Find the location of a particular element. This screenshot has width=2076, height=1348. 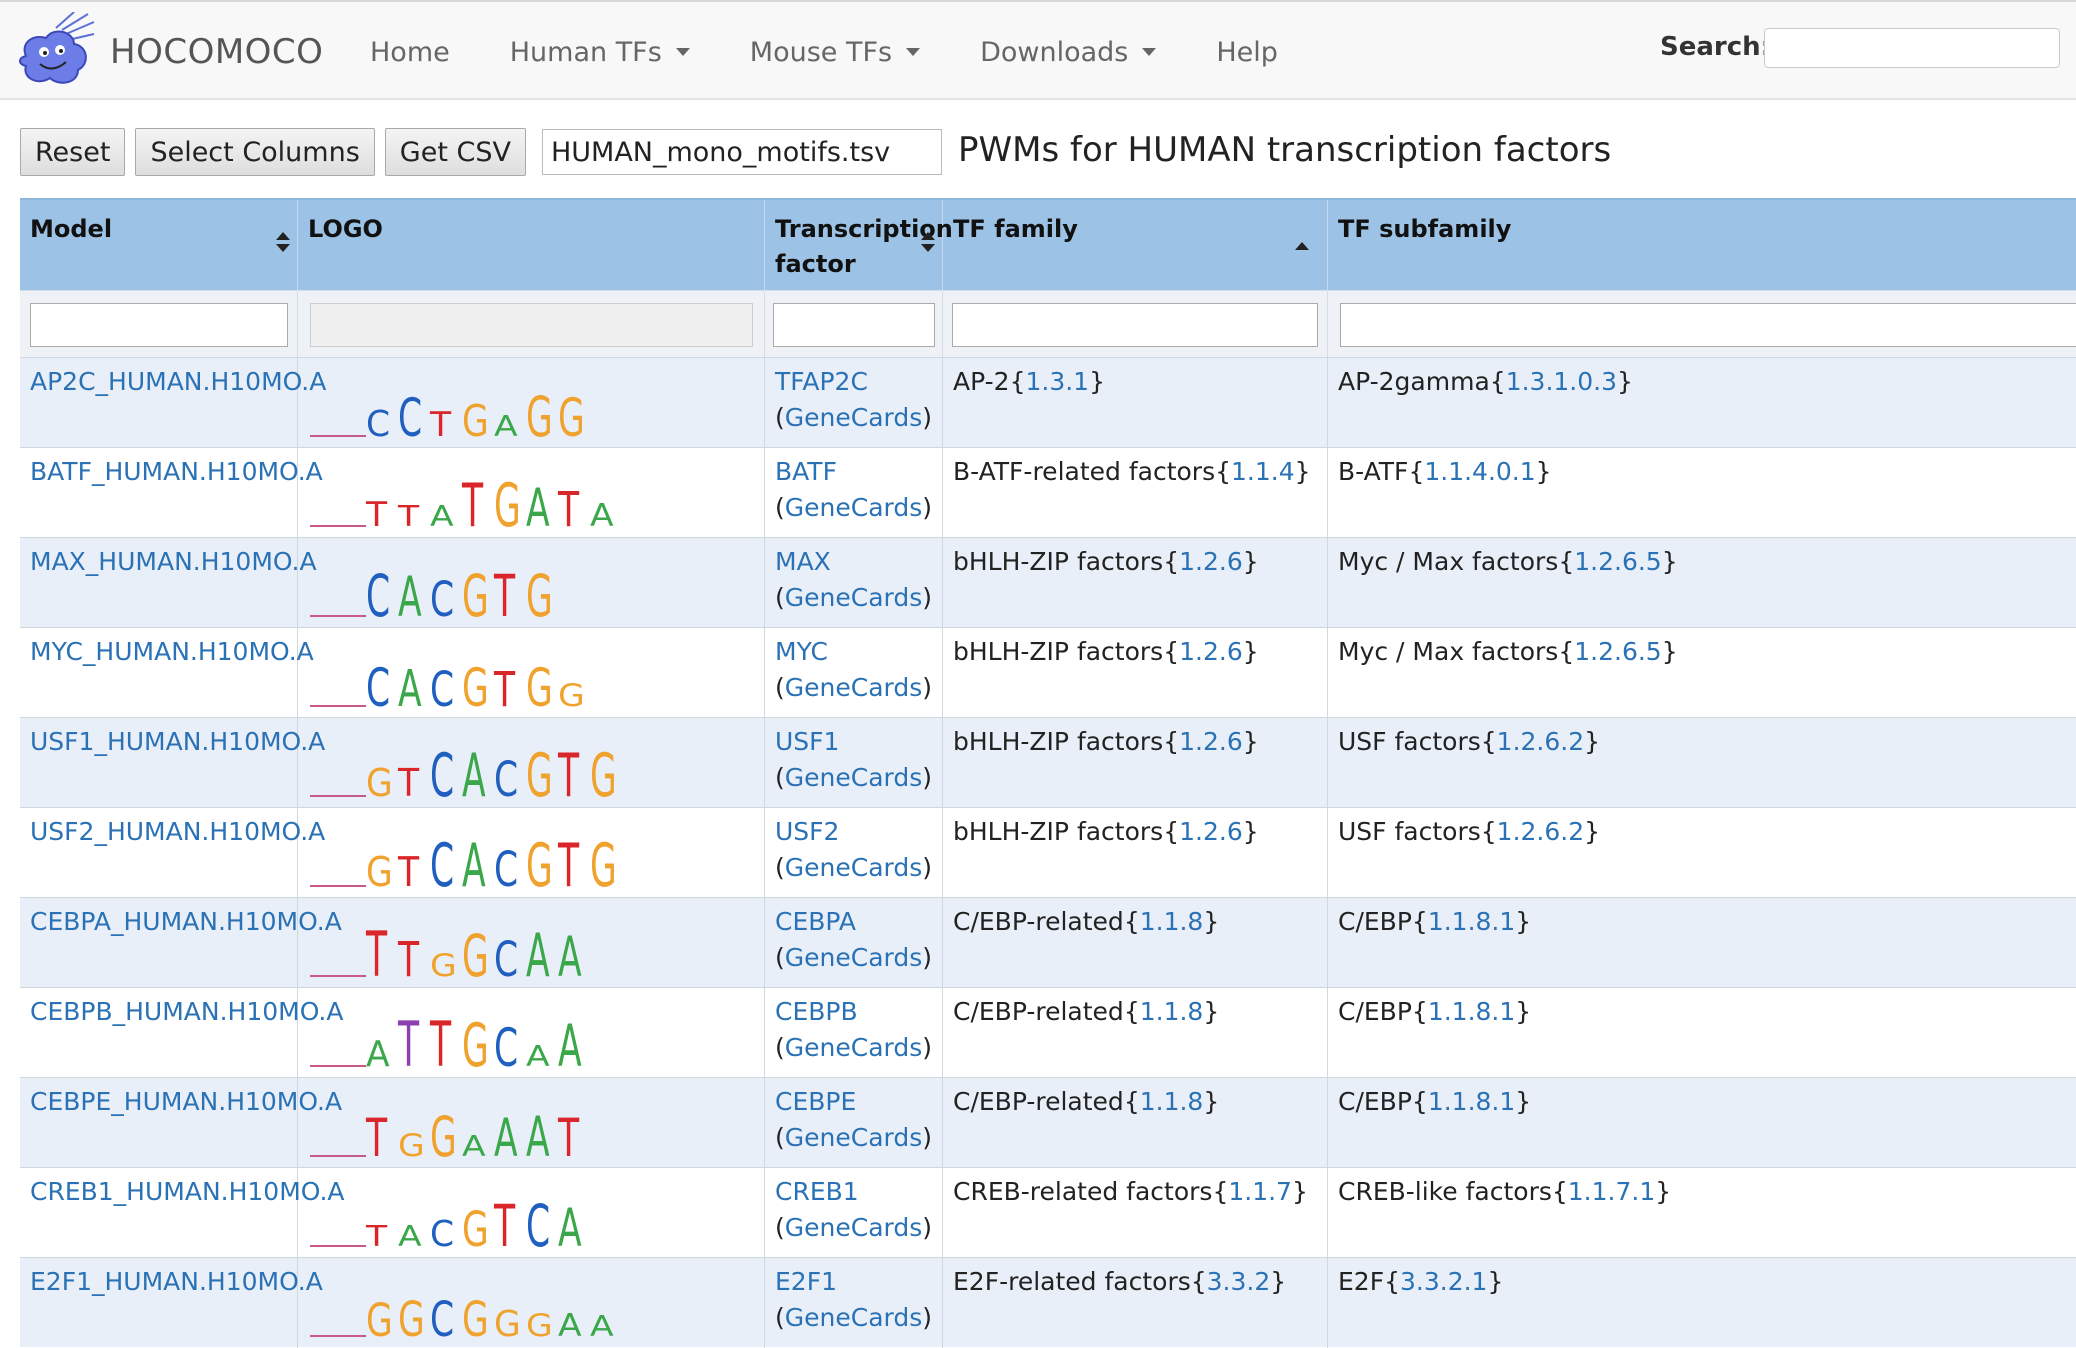

tf-cell: BATF (GeneCards) is located at coordinates (854, 493).